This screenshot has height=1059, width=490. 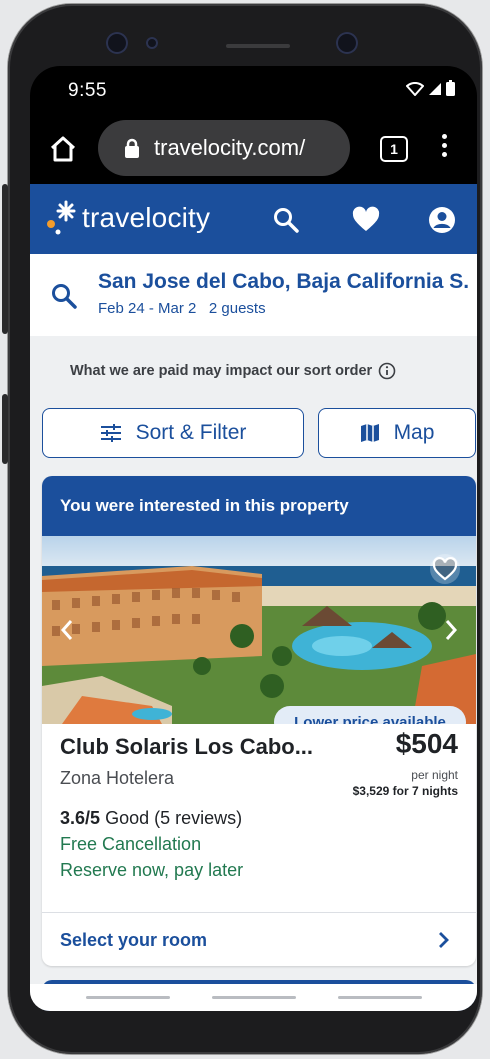 I want to click on wifi-icon, so click(x=415, y=89).